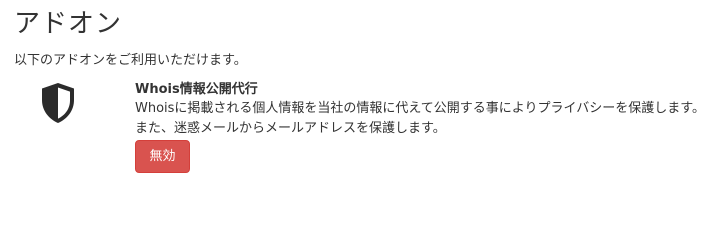 The width and height of the screenshot is (723, 240). I want to click on page-title: アドオン, so click(68, 24).